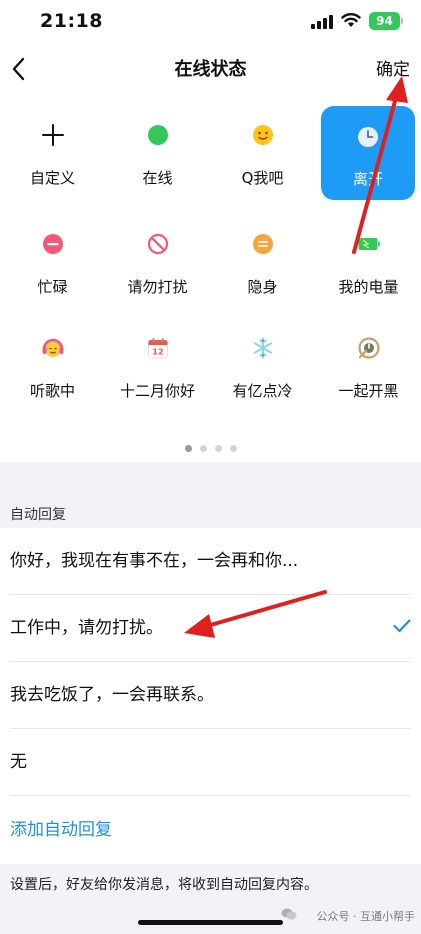 The height and width of the screenshot is (934, 421). Describe the element at coordinates (351, 20) in the screenshot. I see `wifi-icon` at that location.